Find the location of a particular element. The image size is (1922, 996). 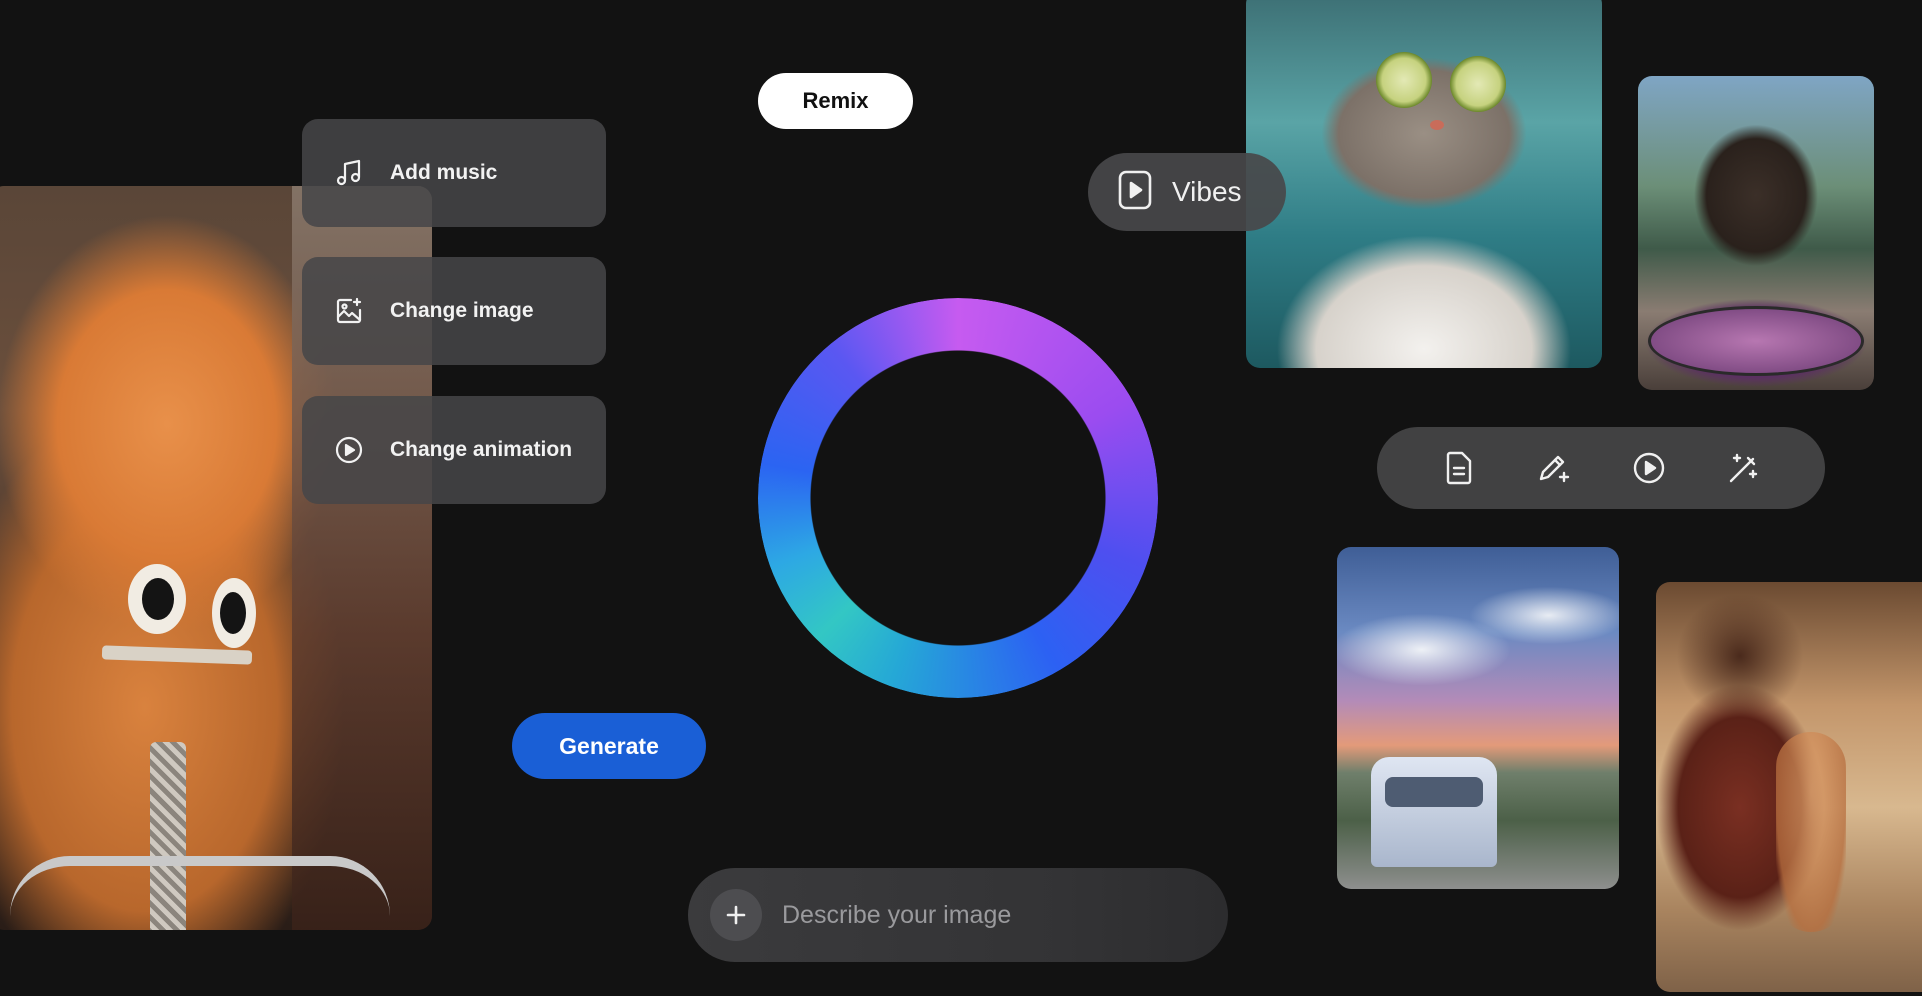

change-animation-option: Change animation is located at coordinates (454, 450).